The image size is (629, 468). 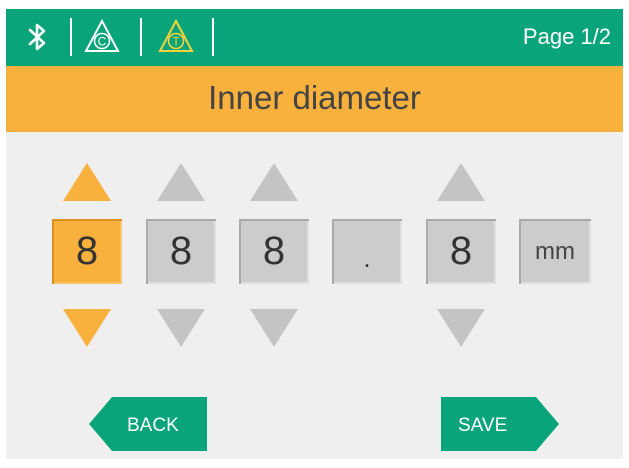 I want to click on save-button: SAVE, so click(x=500, y=424).